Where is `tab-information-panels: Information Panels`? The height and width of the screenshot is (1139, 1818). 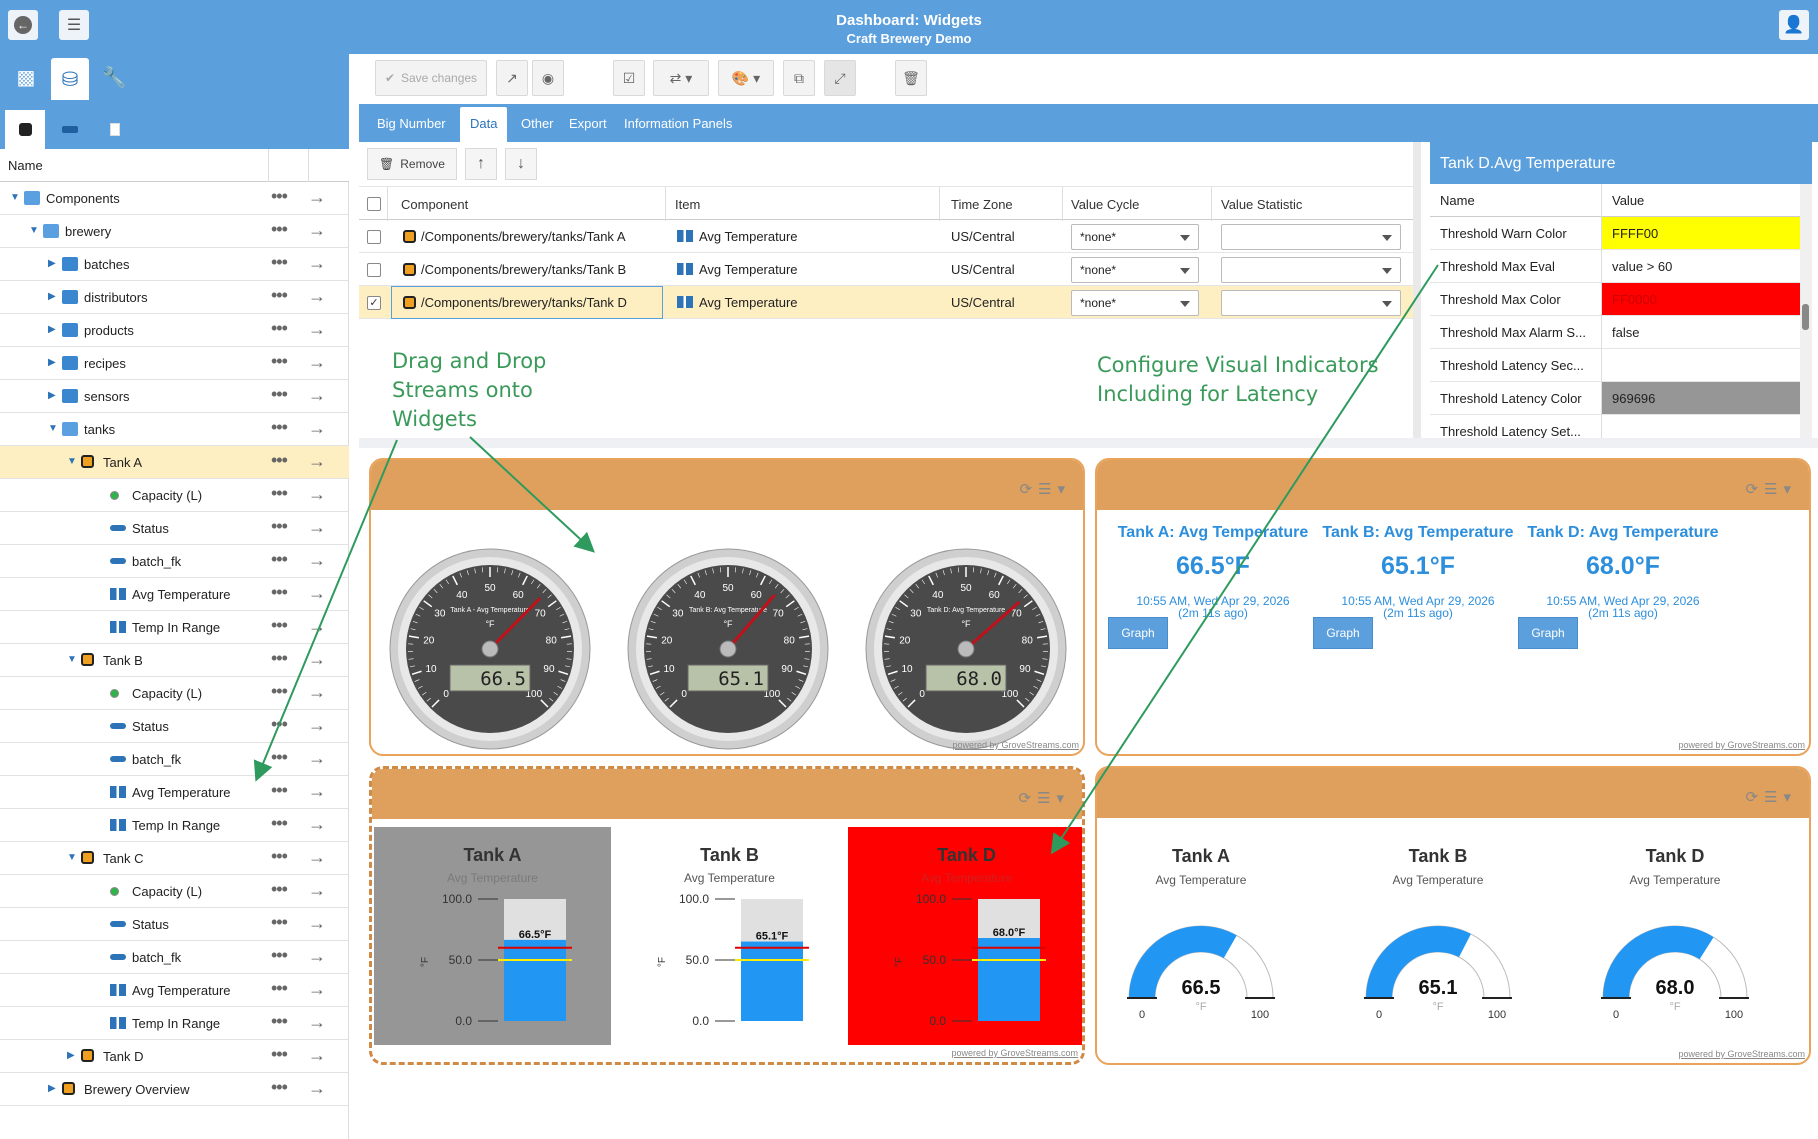 tab-information-panels: Information Panels is located at coordinates (678, 124).